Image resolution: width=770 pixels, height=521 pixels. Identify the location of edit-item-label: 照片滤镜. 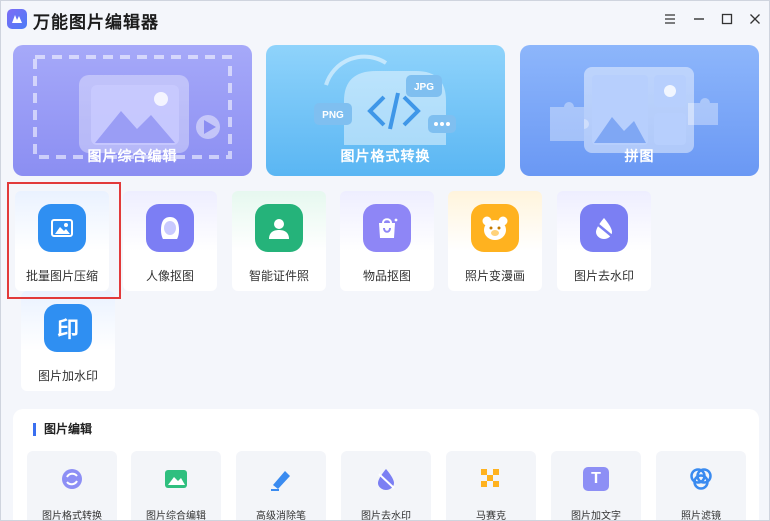
(701, 516).